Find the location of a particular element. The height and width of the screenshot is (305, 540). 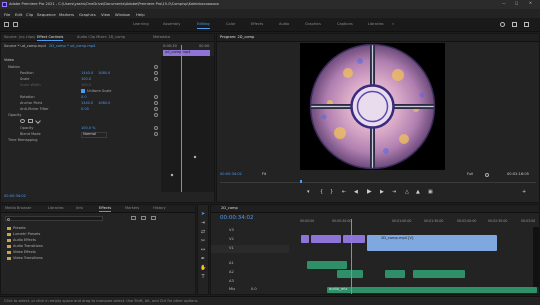

tab-media-browser: Media Browser is located at coordinates (18, 208).